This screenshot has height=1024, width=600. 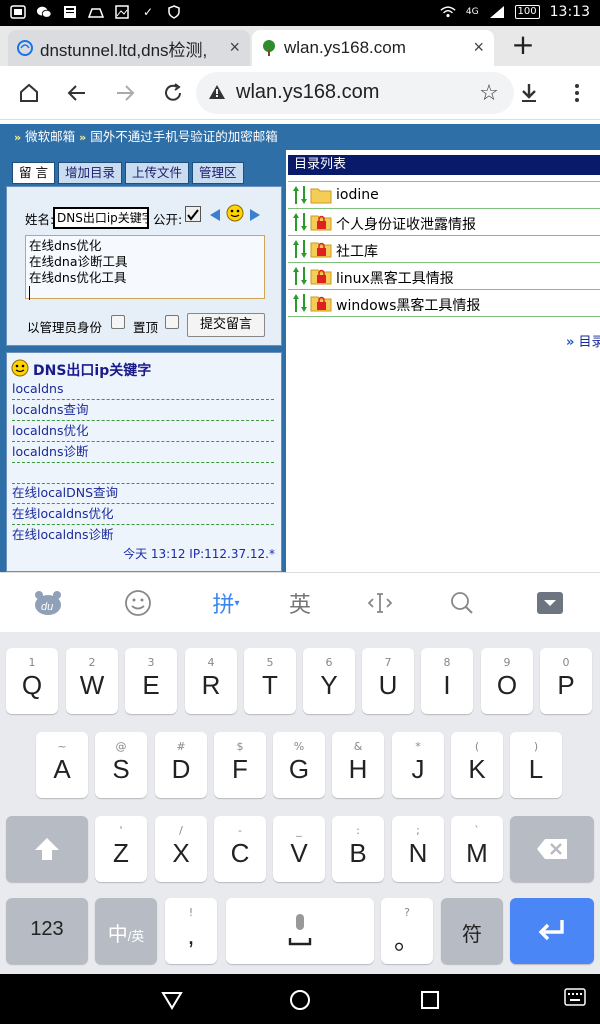 What do you see at coordinates (191, 931) in the screenshot?
I see `comma-key: ! ,` at bounding box center [191, 931].